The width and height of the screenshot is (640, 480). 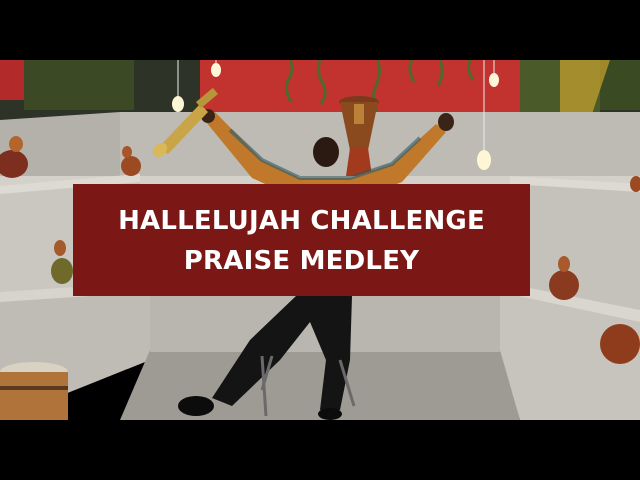 I want to click on title-line-1: HALLELUJAH CHALLENGE, so click(x=301, y=221).